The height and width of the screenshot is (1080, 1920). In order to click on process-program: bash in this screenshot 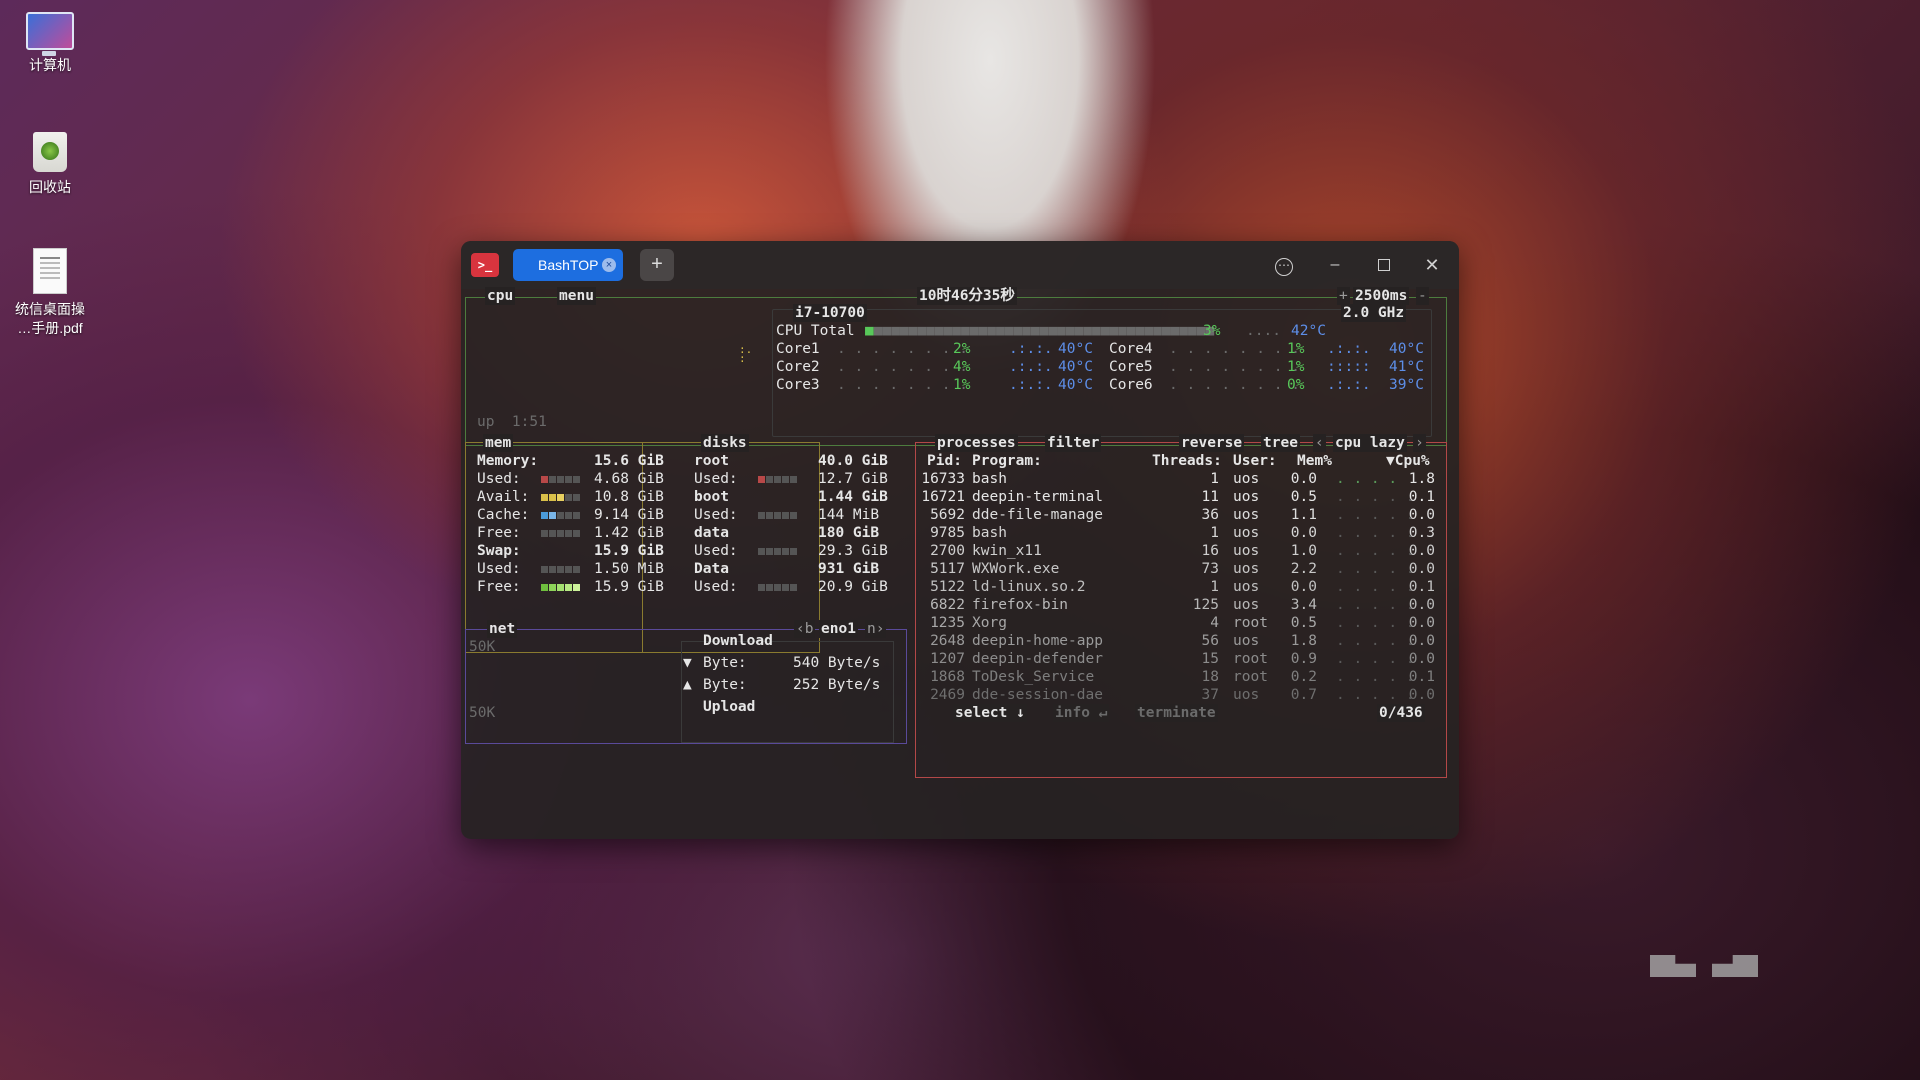, I will do `click(989, 479)`.